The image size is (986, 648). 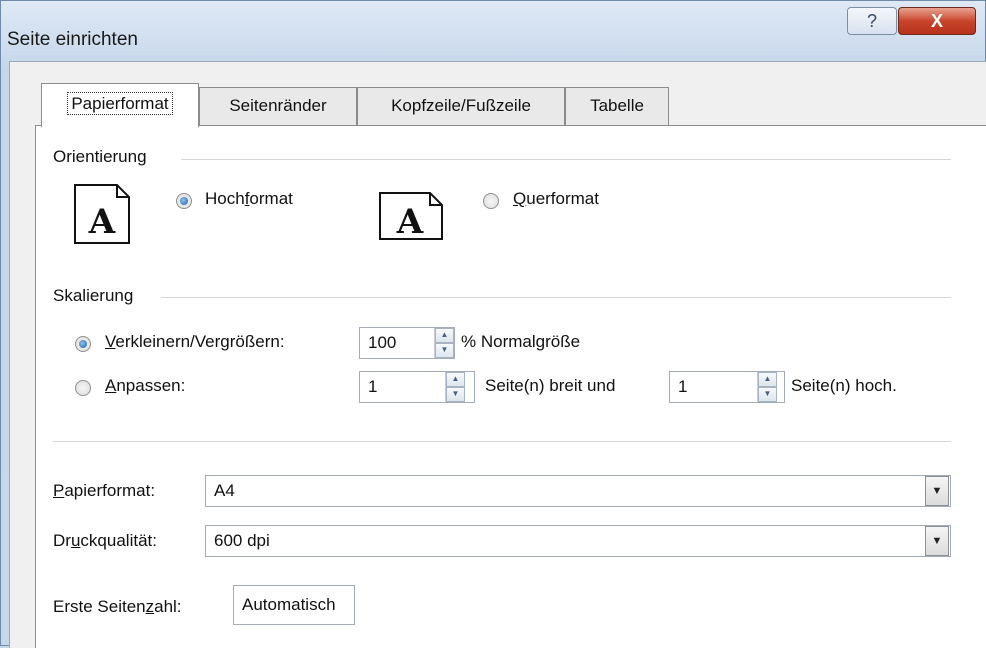 I want to click on adjust-radio, so click(x=83, y=344).